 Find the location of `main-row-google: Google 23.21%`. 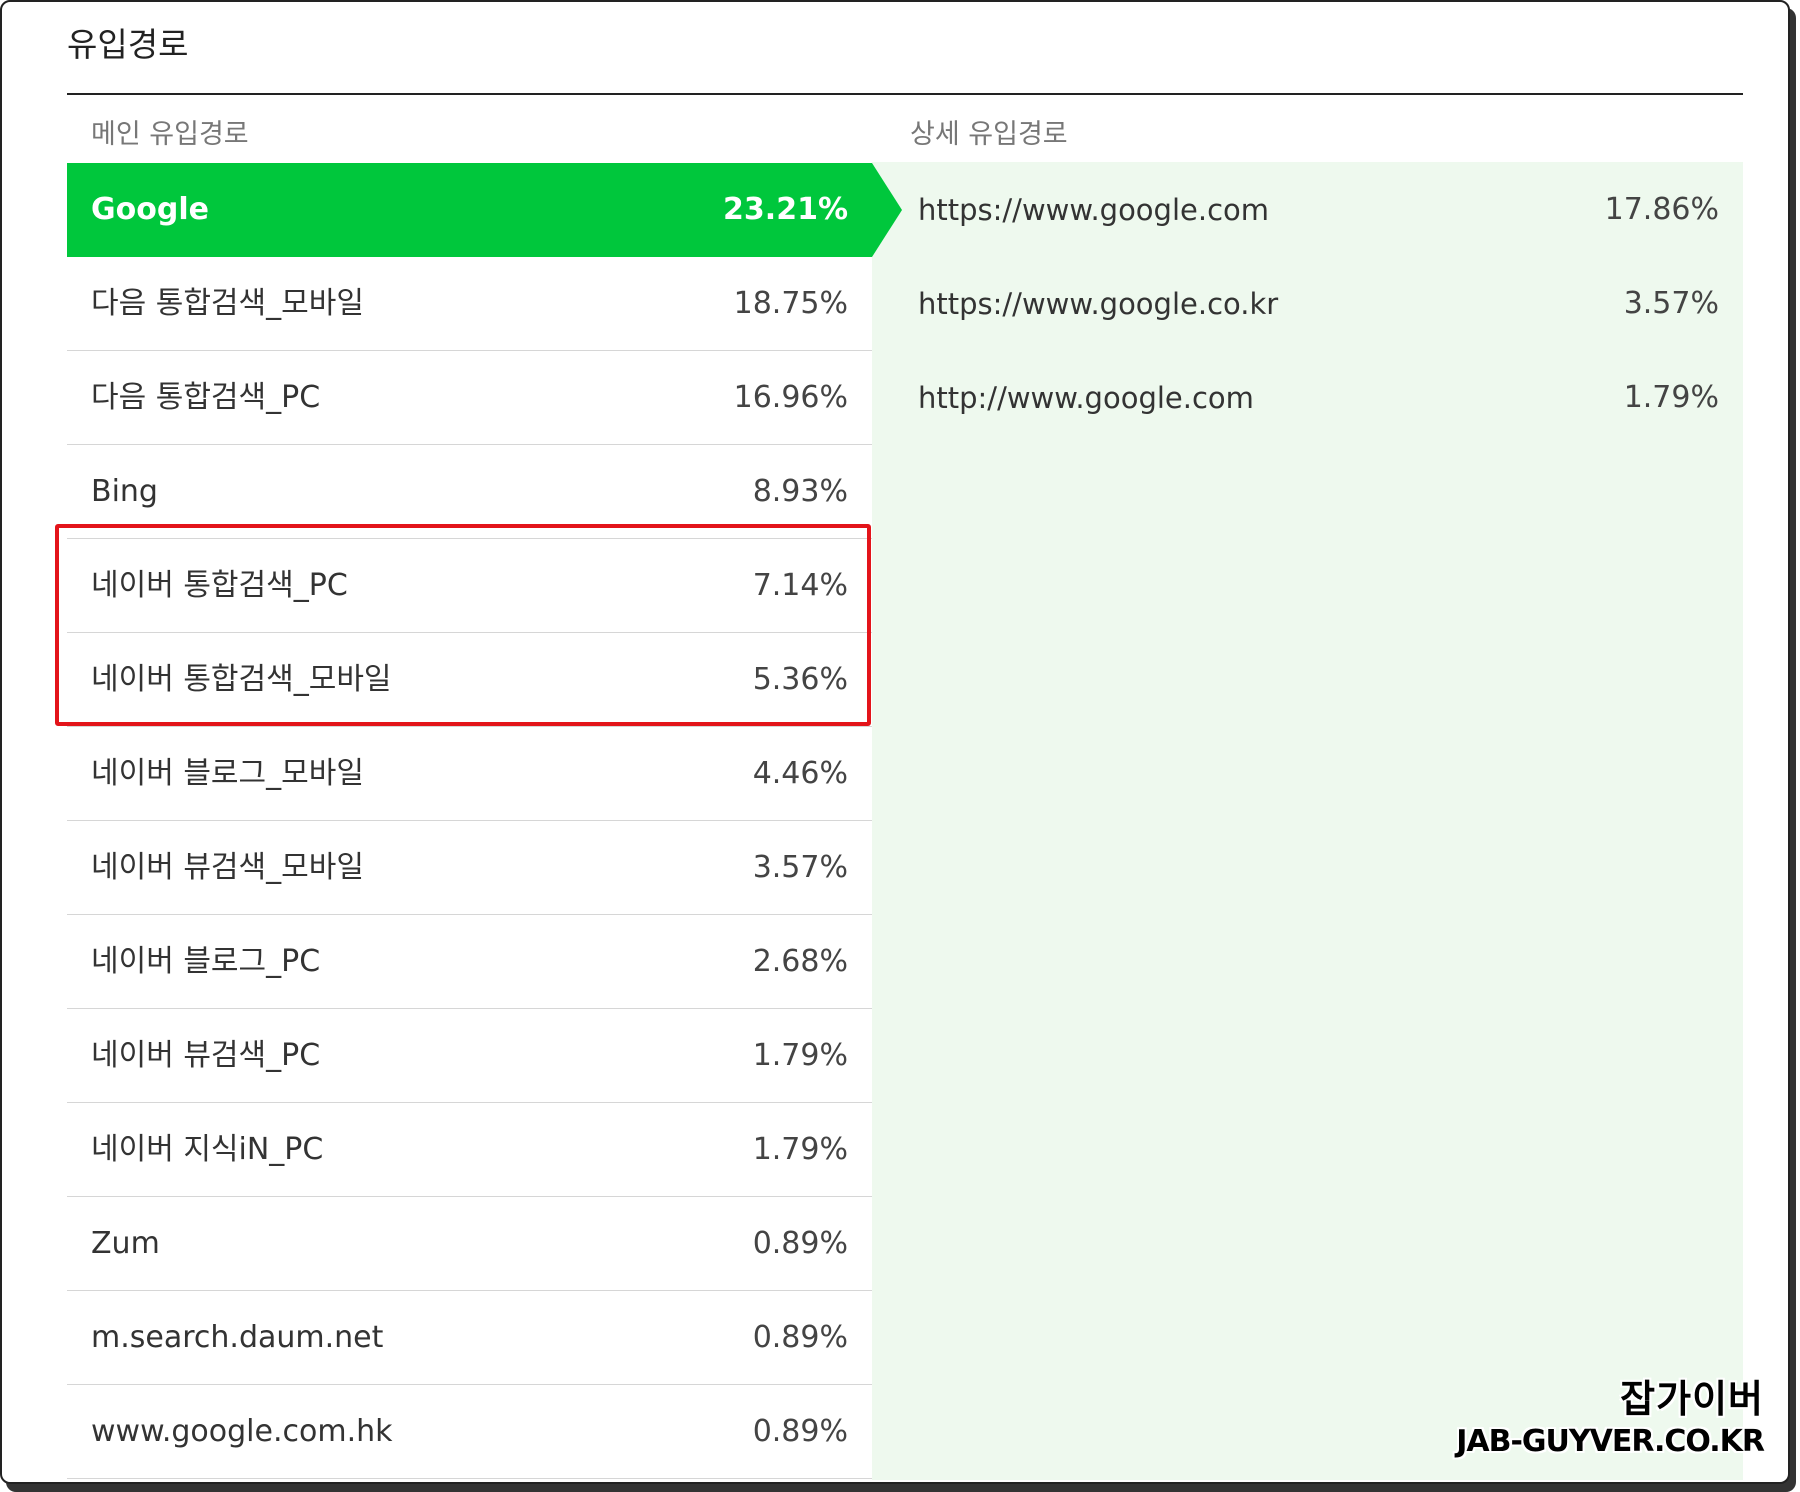

main-row-google: Google 23.21% is located at coordinates (484, 210).